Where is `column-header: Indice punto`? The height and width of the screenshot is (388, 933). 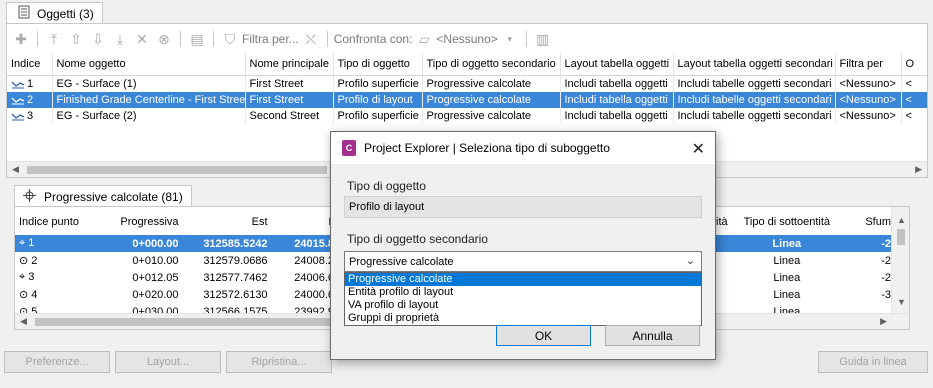 column-header: Indice punto is located at coordinates (56, 222).